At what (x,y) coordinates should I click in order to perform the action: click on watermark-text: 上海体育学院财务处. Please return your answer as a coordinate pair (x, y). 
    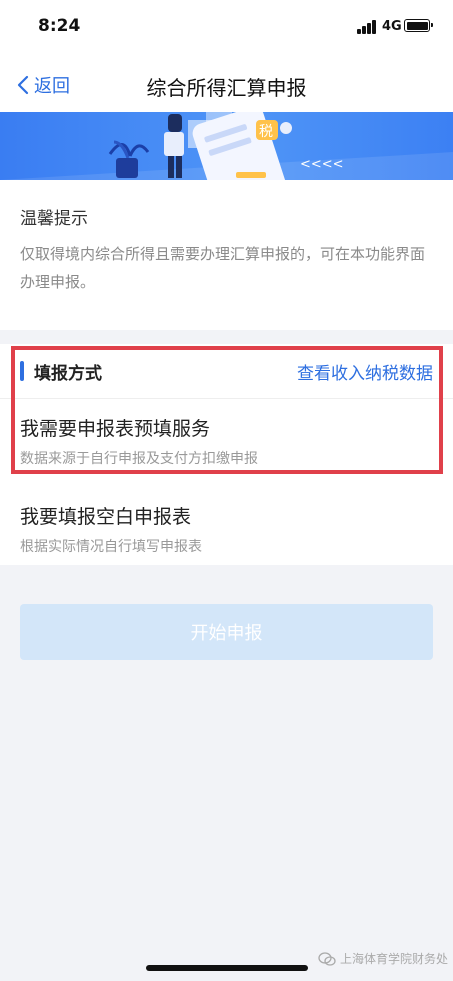
    Looking at the image, I should click on (394, 959).